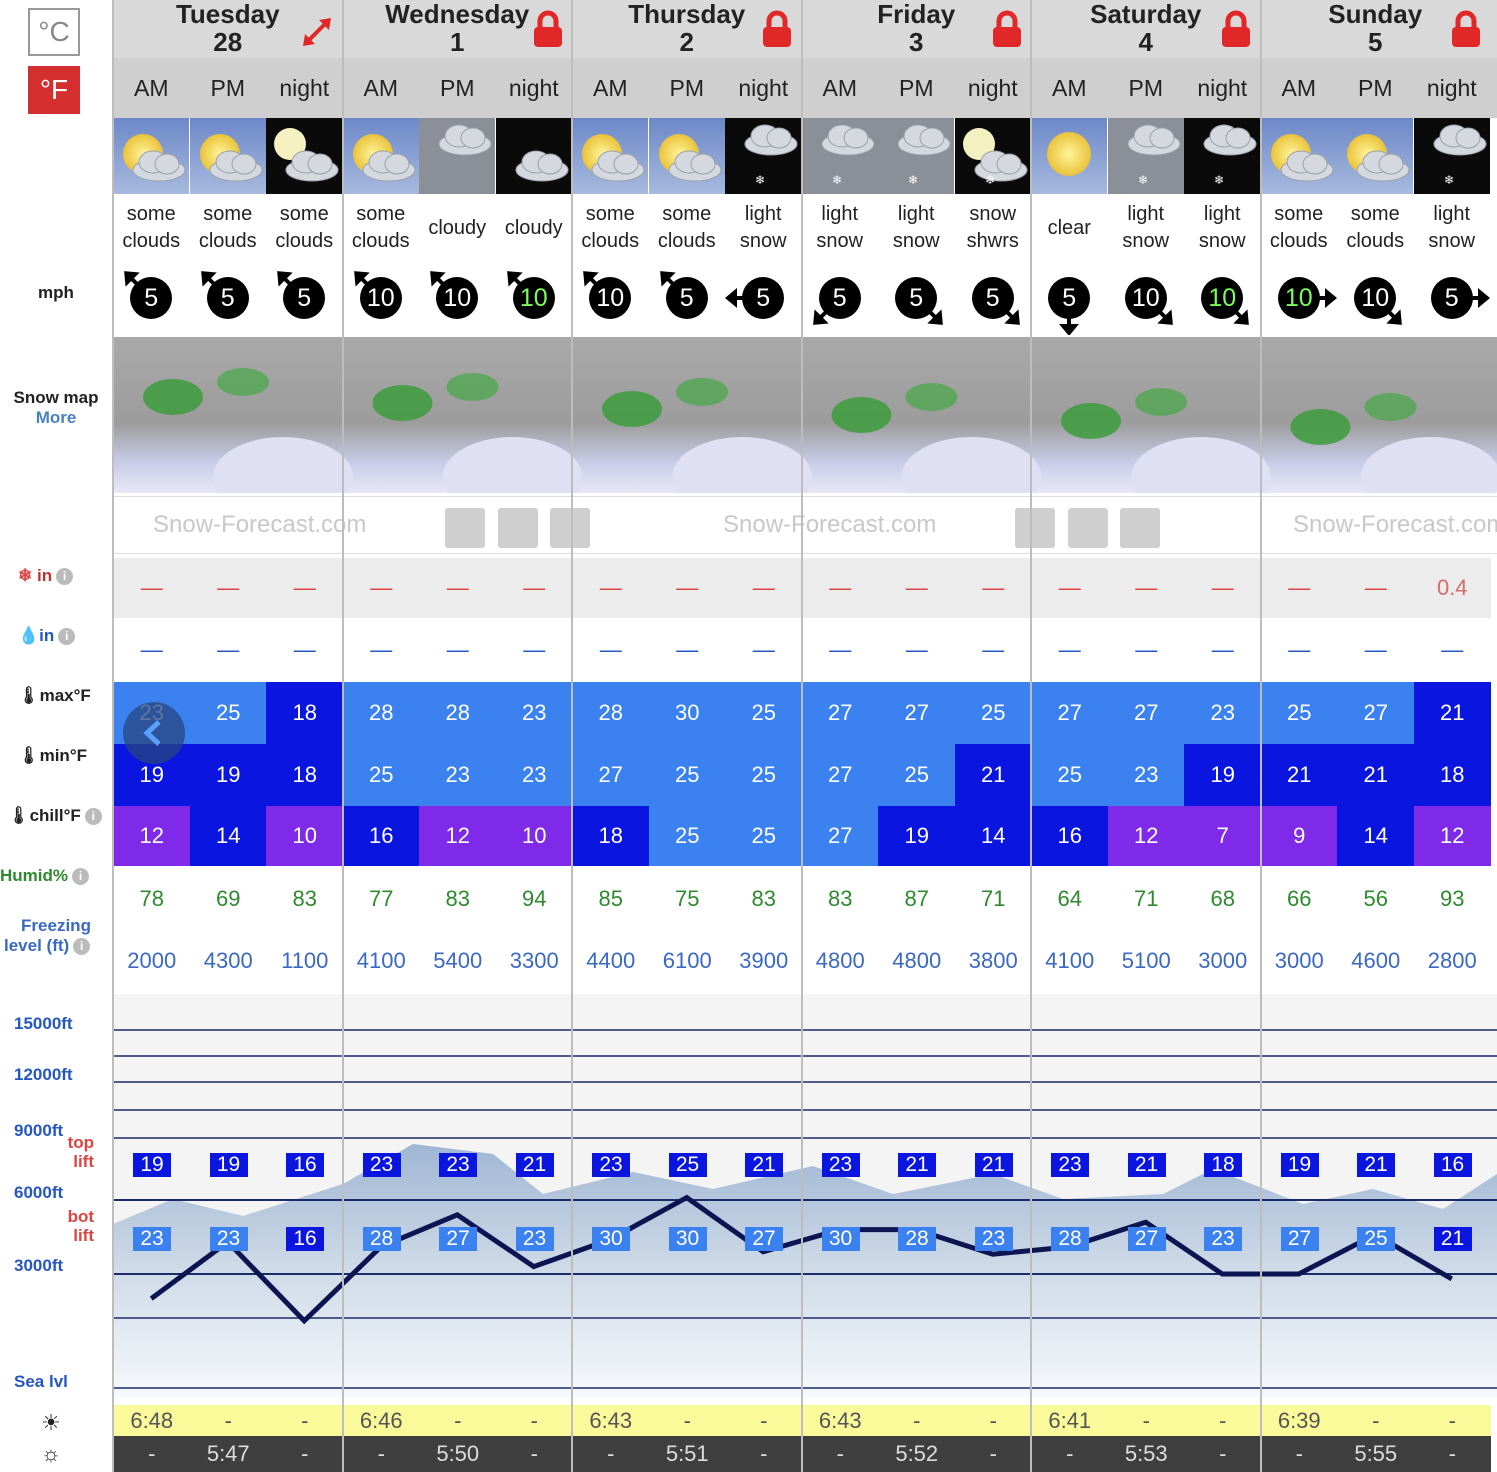  What do you see at coordinates (1146, 713) in the screenshot?
I see `max-value: 27` at bounding box center [1146, 713].